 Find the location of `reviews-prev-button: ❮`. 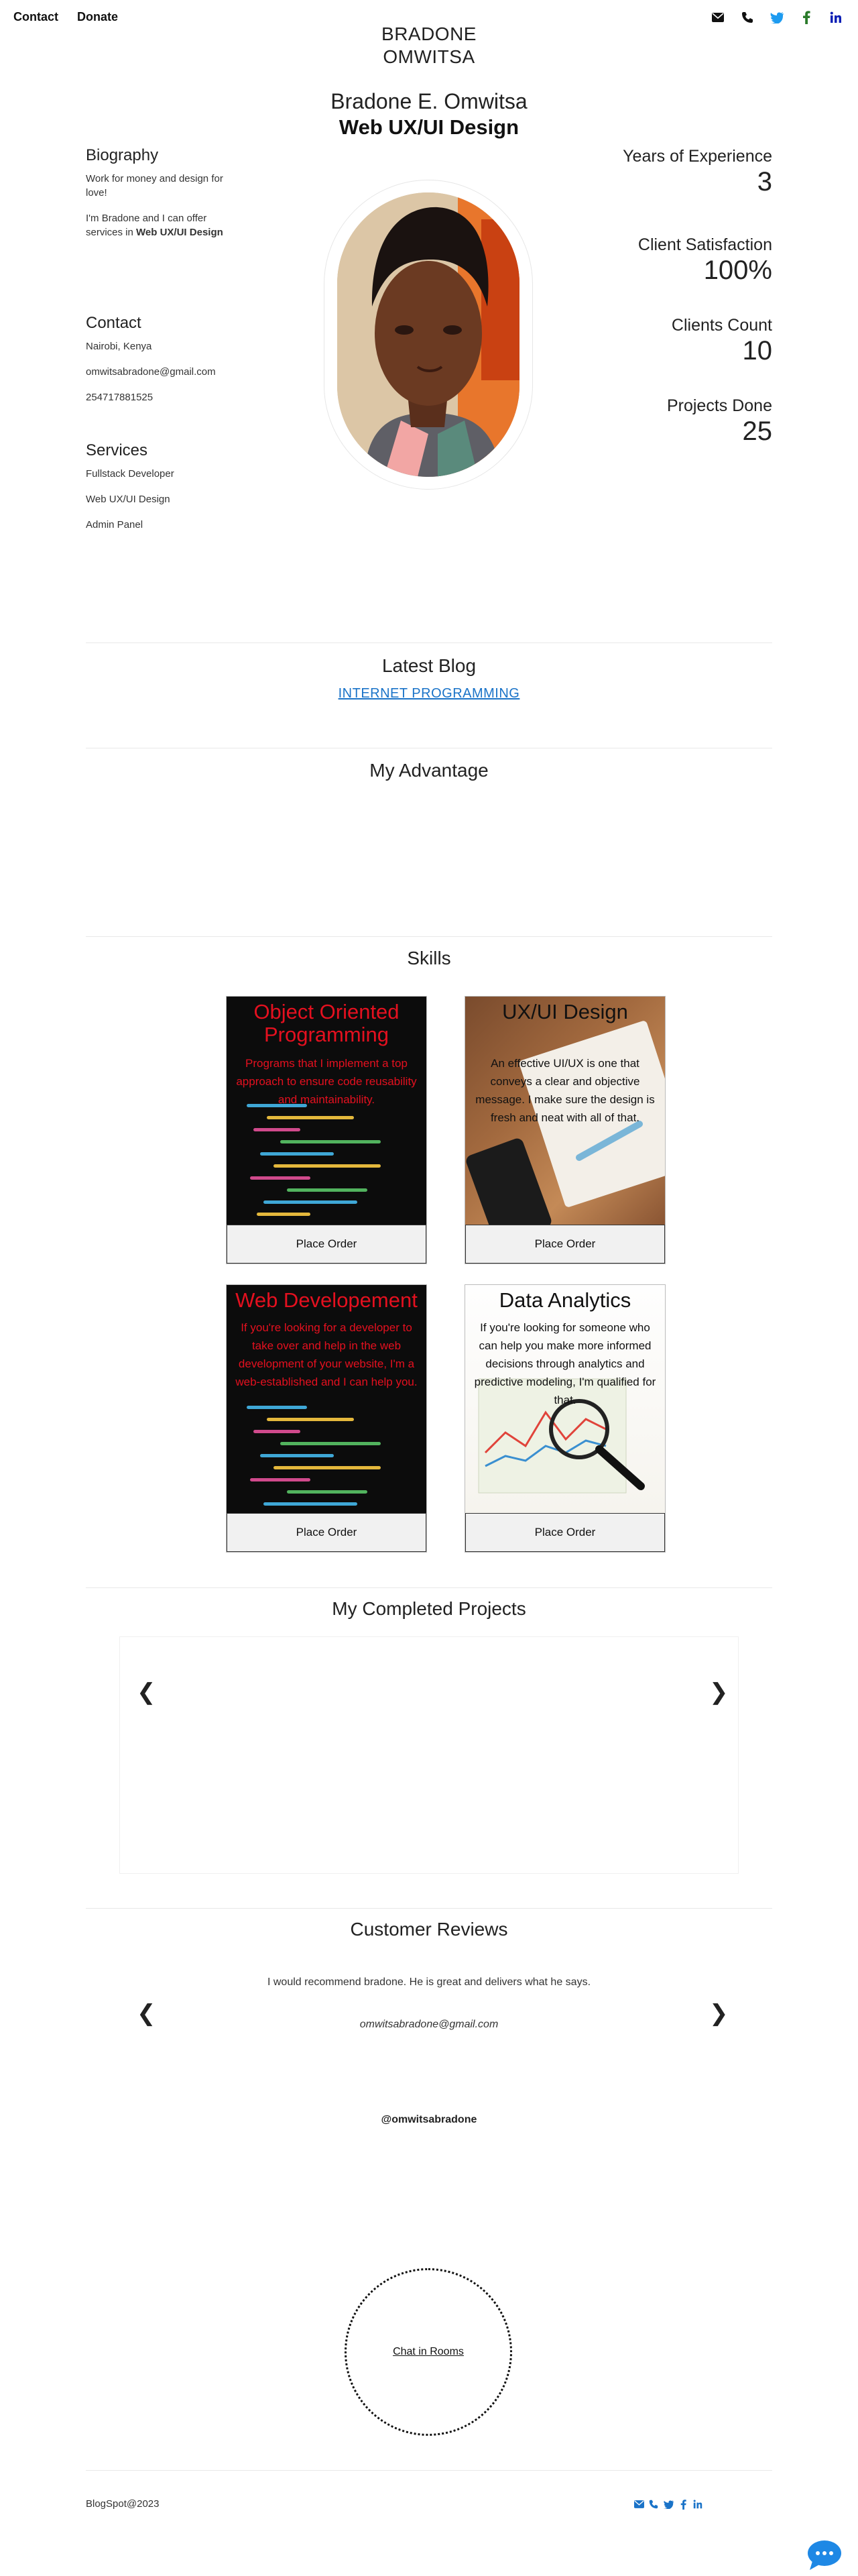

reviews-prev-button: ❮ is located at coordinates (146, 2013).